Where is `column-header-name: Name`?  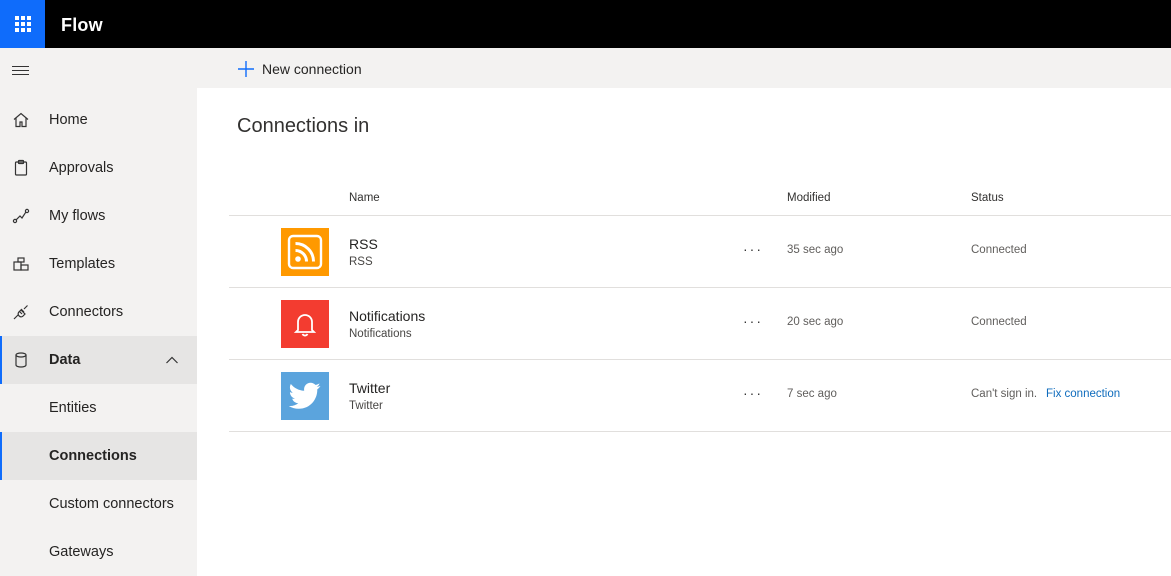 column-header-name: Name is located at coordinates (364, 198).